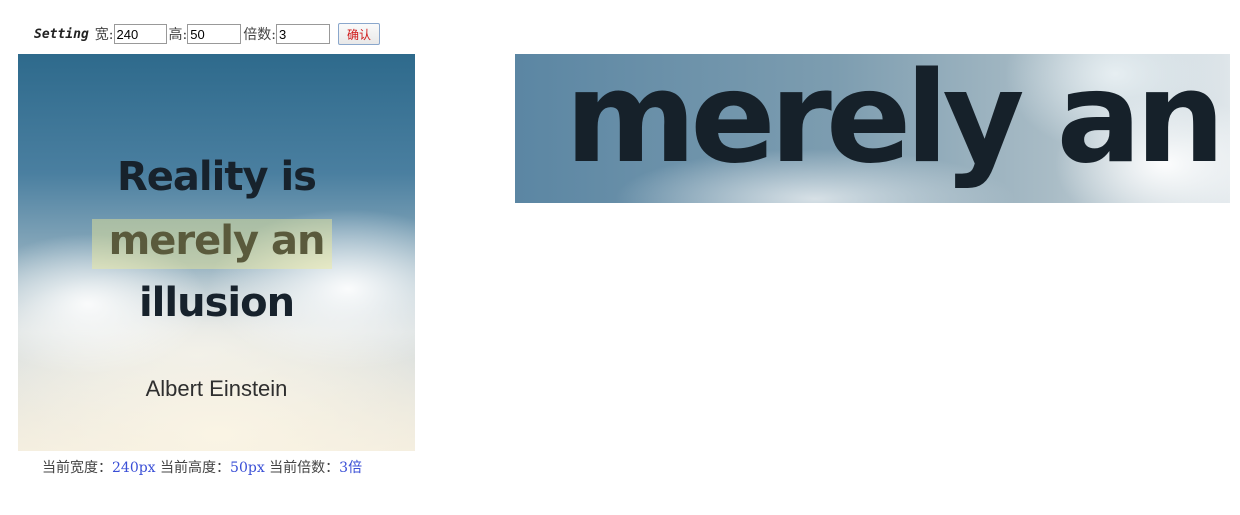 The height and width of the screenshot is (515, 1240). Describe the element at coordinates (216, 303) in the screenshot. I see `quote-line-3: illusion` at that location.